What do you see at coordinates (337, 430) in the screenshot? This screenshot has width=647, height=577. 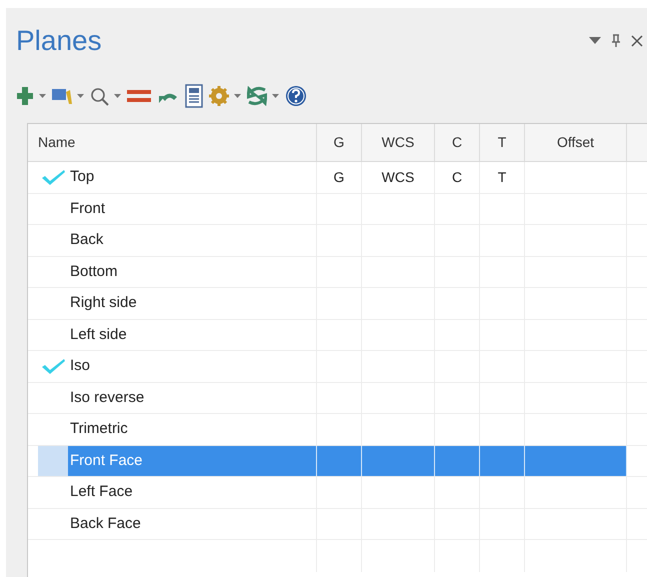 I see `table-row: Trimetric` at bounding box center [337, 430].